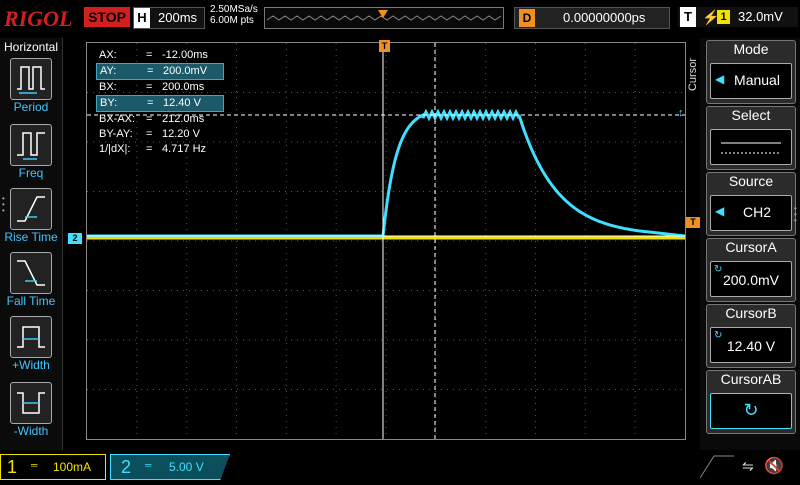 This screenshot has width=800, height=485. I want to click on tab-shape-icon, so click(716, 467).